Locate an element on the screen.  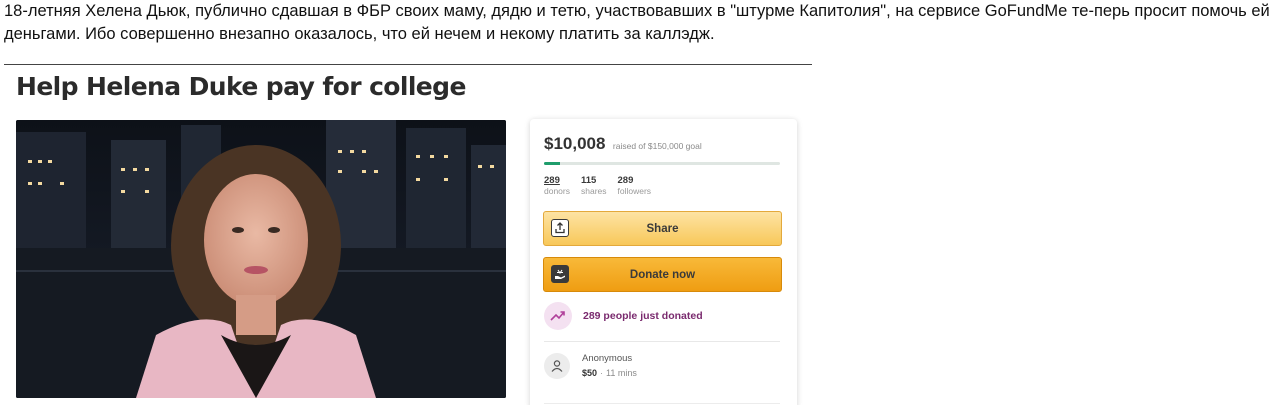
campaign-title: Help Helena Duke pay for college is located at coordinates (241, 86).